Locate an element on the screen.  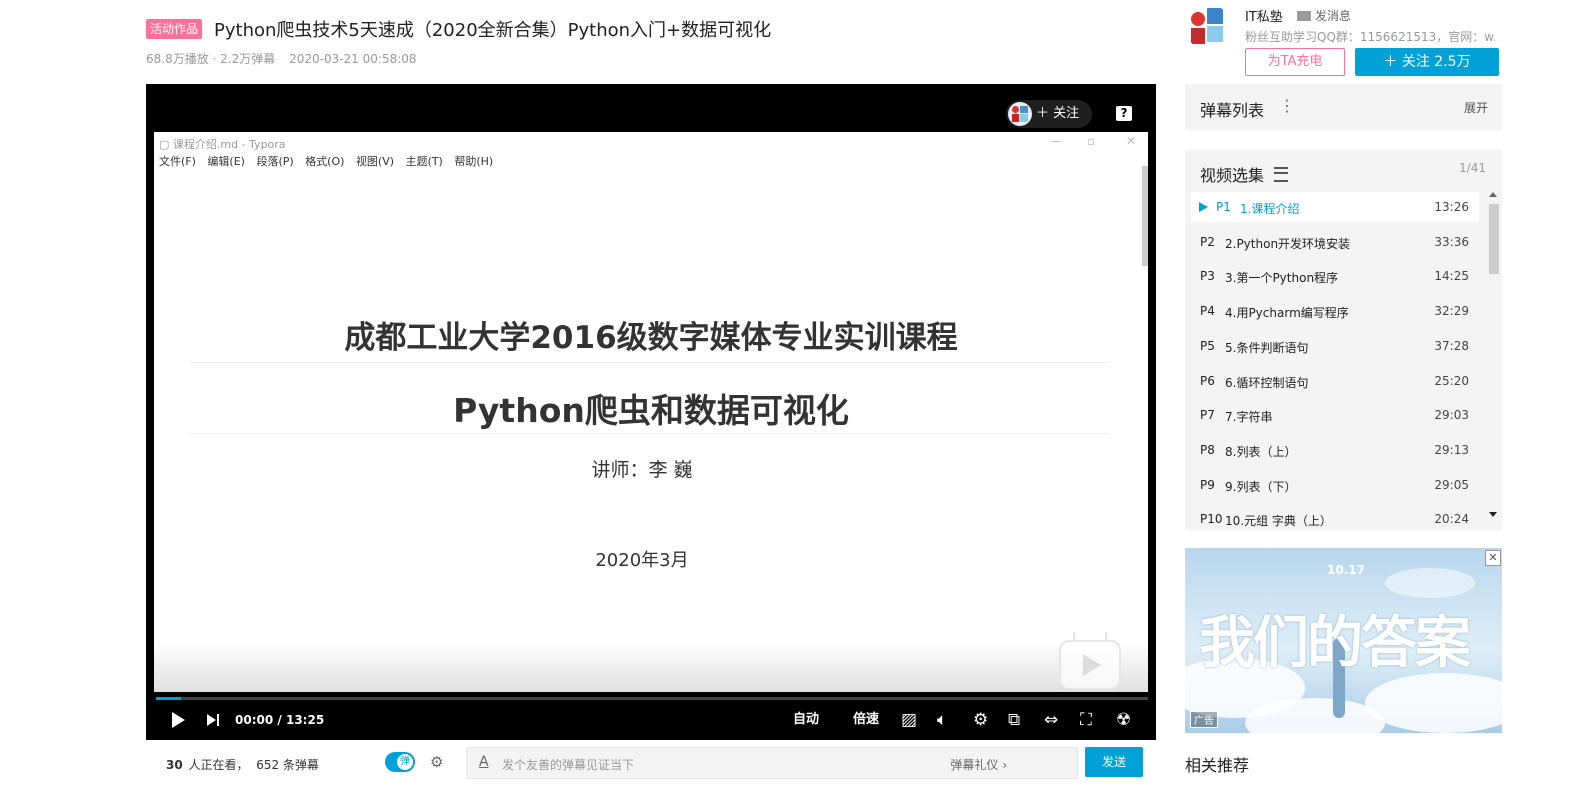
next-icon is located at coordinates (214, 720).